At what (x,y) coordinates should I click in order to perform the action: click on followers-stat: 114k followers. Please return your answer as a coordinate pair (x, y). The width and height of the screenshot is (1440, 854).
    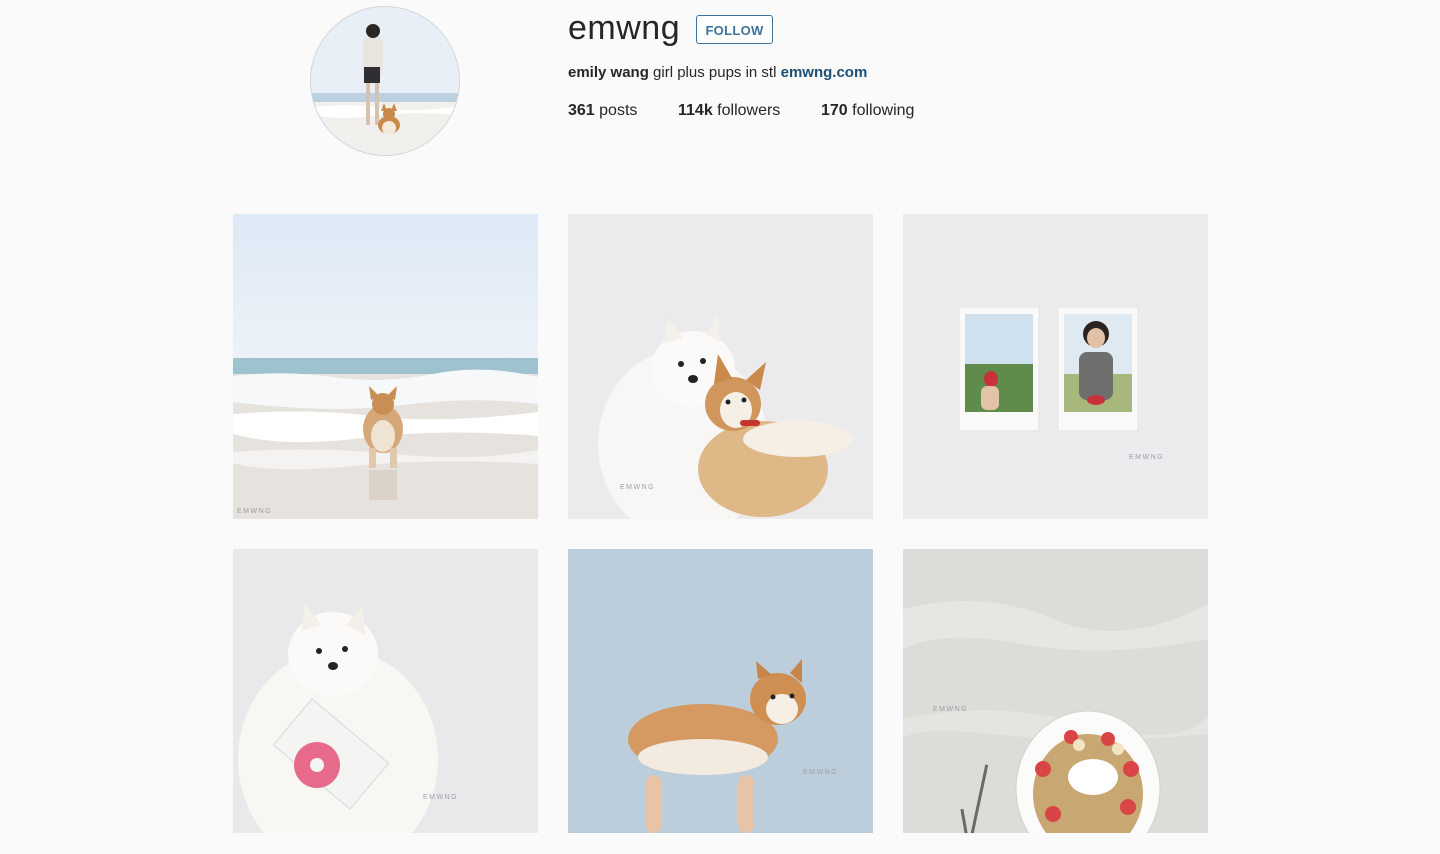
    Looking at the image, I should click on (729, 111).